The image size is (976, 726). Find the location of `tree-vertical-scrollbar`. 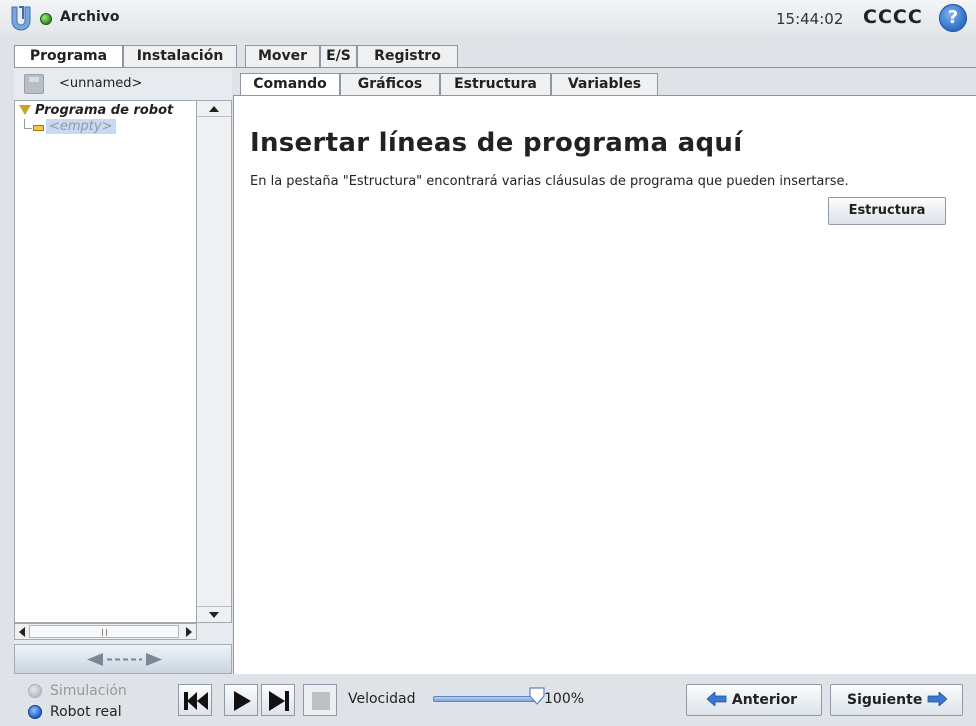

tree-vertical-scrollbar is located at coordinates (214, 361).